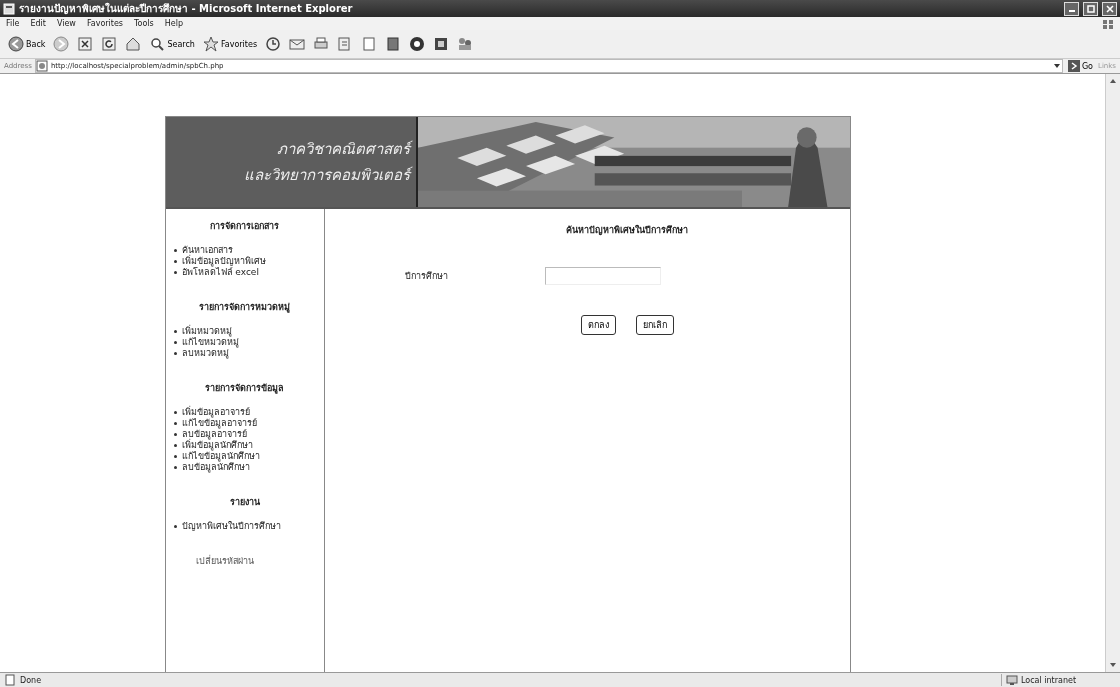 The width and height of the screenshot is (1120, 687). What do you see at coordinates (244, 502) in the screenshot?
I see `sidebar-heading: รายงาน` at bounding box center [244, 502].